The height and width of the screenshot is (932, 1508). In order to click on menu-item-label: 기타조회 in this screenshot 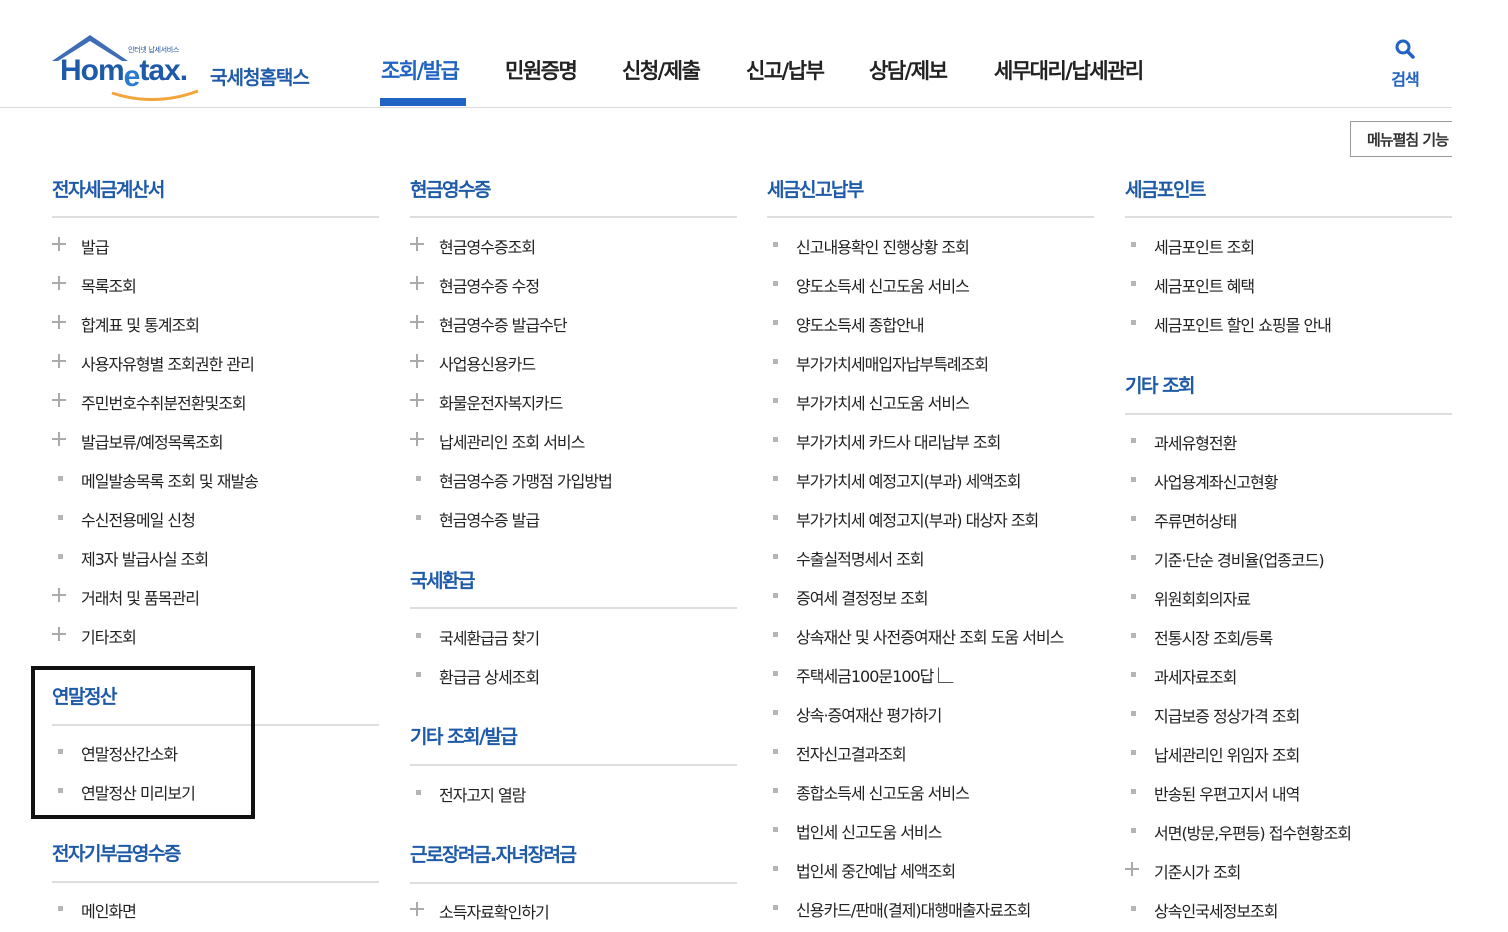, I will do `click(109, 637)`.